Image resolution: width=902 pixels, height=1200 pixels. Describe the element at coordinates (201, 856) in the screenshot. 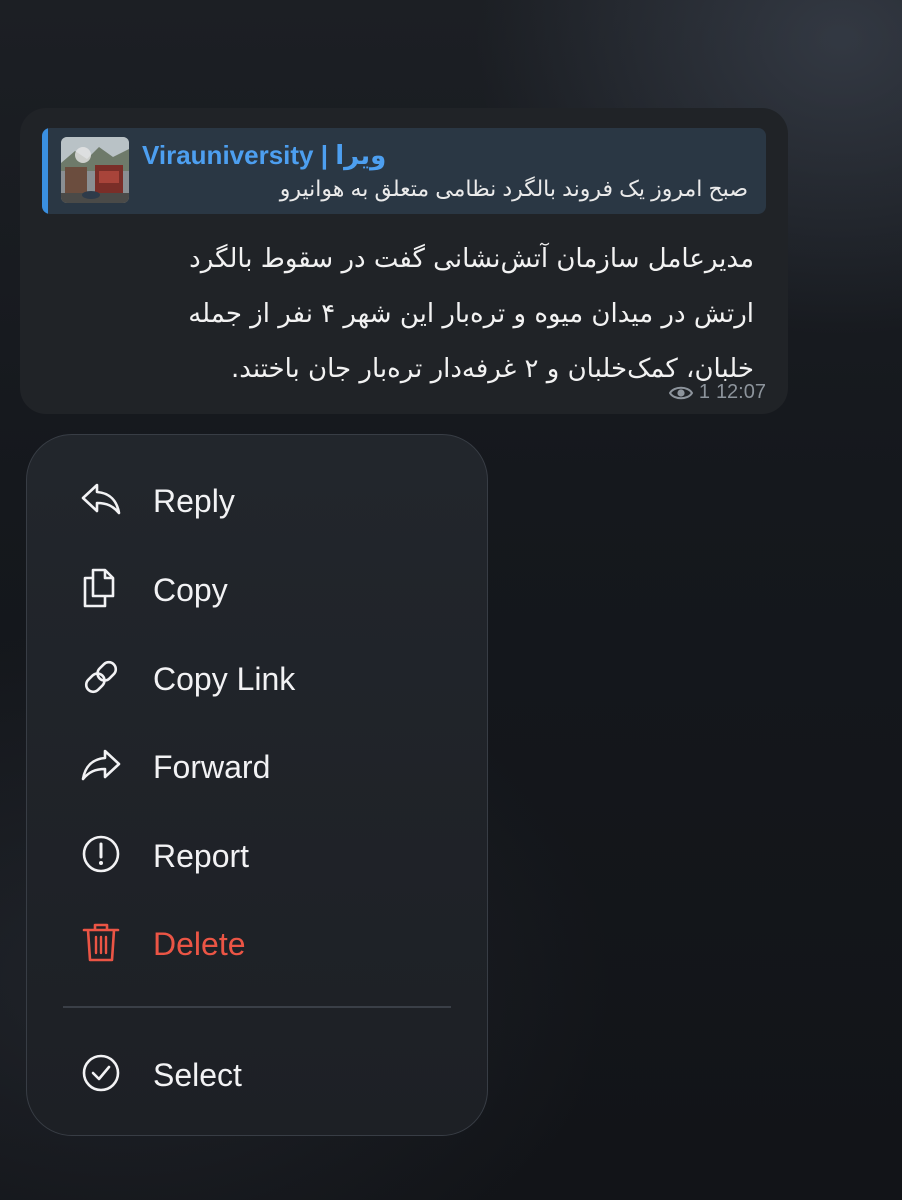

I see `menu-item-label: Report` at that location.